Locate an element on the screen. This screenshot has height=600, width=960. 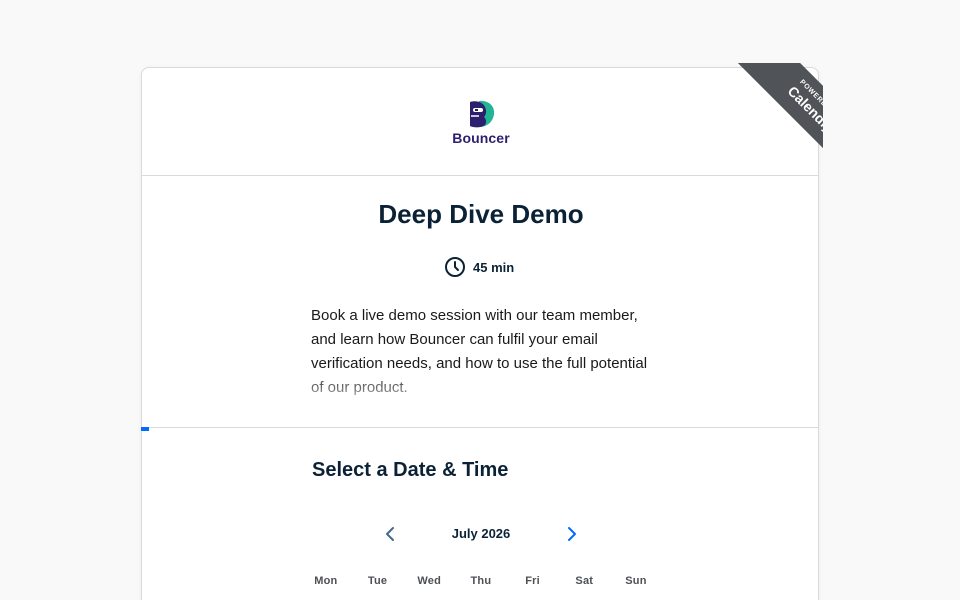
bouncer-logo: Bouncer is located at coordinates (481, 124).